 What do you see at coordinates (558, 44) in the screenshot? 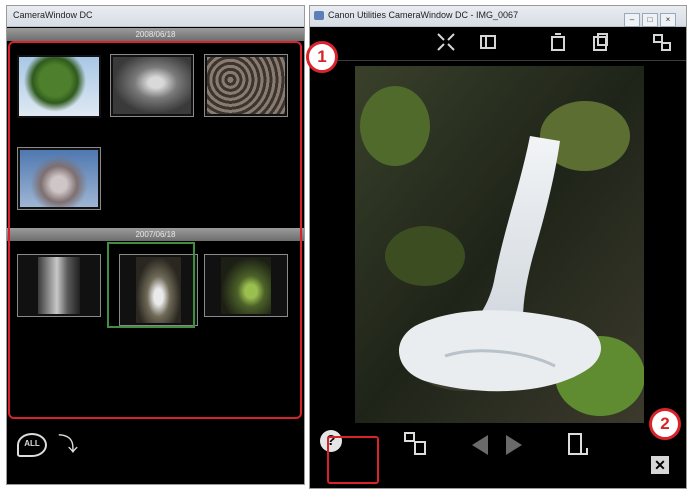
I see `rotate-left-icon` at bounding box center [558, 44].